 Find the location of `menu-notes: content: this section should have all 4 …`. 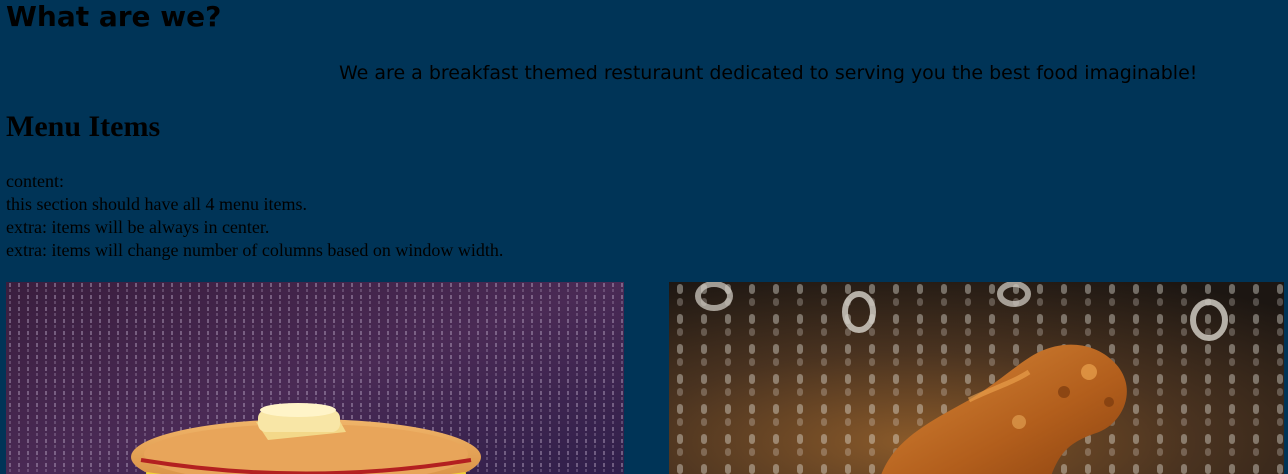

menu-notes: content: this section should have all 4 … is located at coordinates (254, 216).